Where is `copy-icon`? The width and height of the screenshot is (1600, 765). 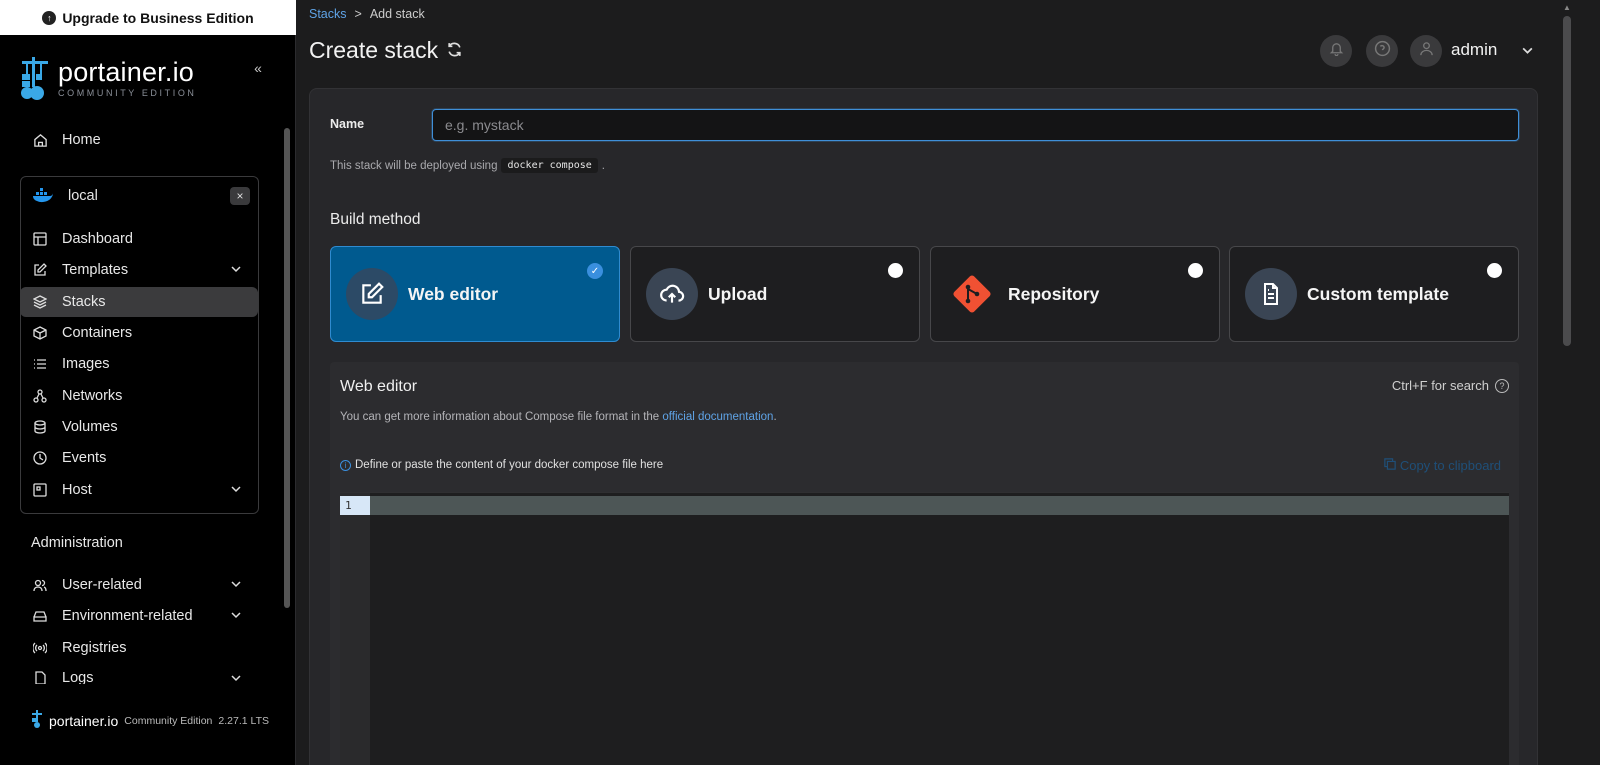 copy-icon is located at coordinates (1390, 465).